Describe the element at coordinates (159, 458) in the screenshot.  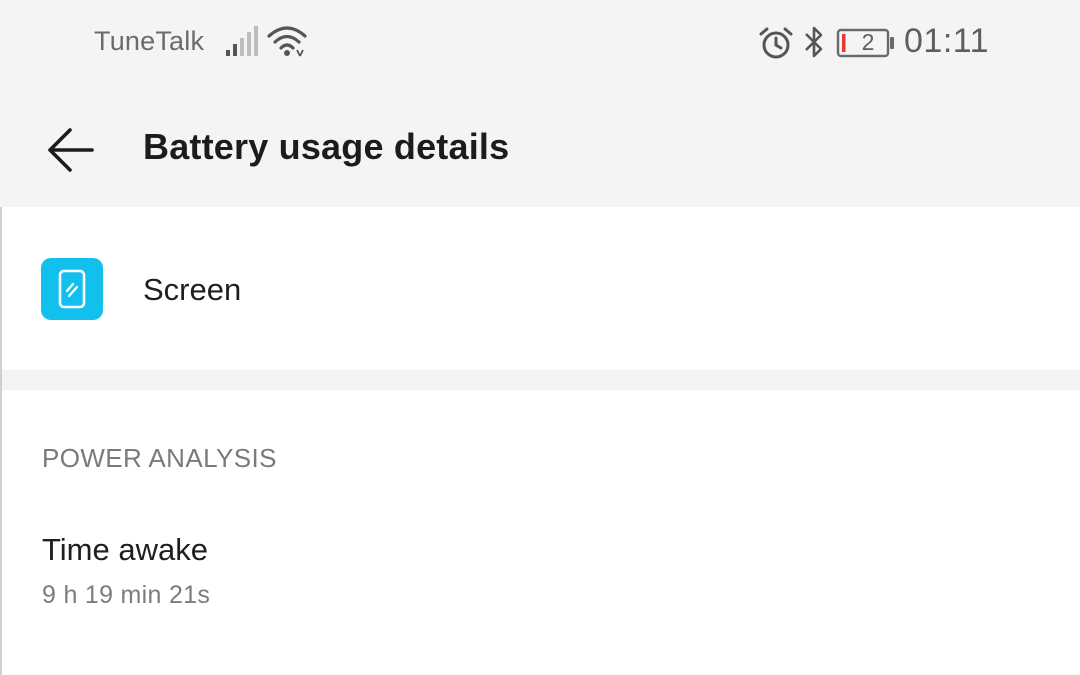
I see `section-header: POWER ANALYSIS` at that location.